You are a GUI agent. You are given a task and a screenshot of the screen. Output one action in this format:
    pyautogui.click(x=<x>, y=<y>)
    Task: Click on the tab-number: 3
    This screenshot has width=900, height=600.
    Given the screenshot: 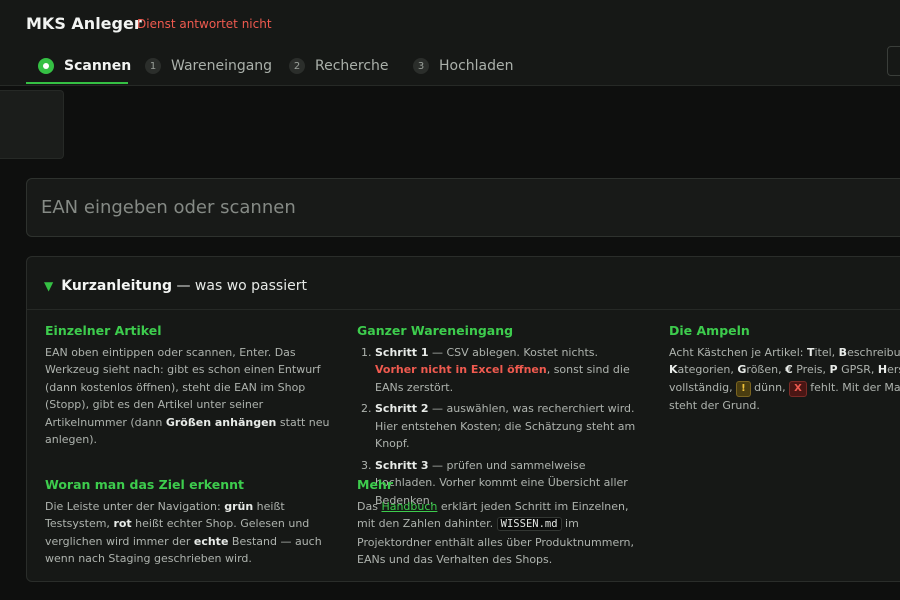 What is the action you would take?
    pyautogui.click(x=421, y=66)
    